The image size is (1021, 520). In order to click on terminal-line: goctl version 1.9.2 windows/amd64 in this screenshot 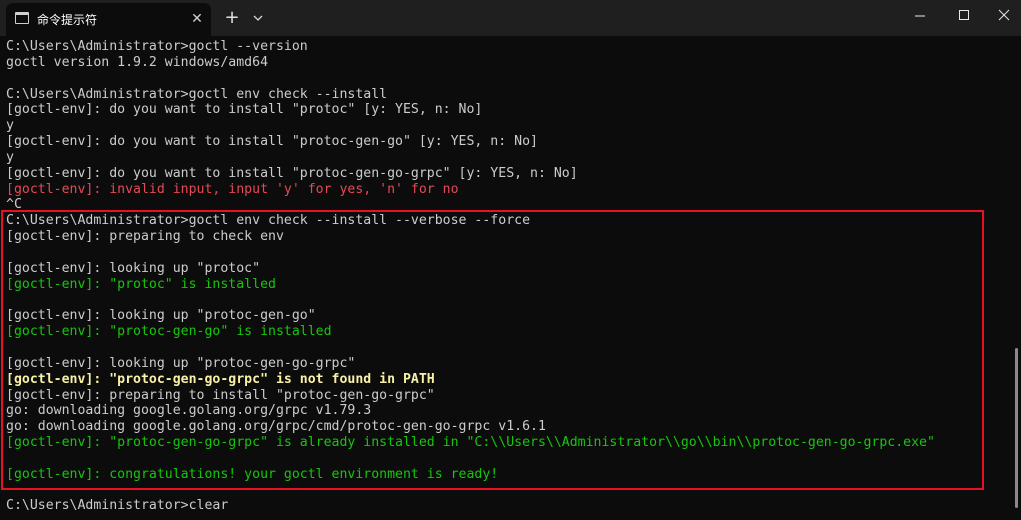, I will do `click(137, 62)`.